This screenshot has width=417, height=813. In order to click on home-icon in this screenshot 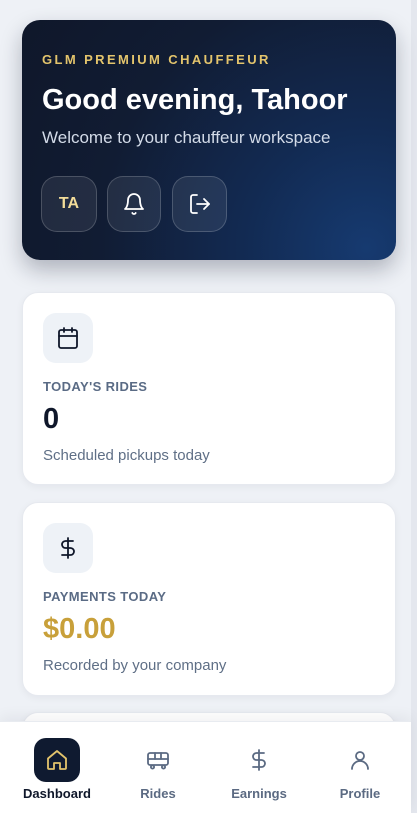, I will do `click(57, 760)`.